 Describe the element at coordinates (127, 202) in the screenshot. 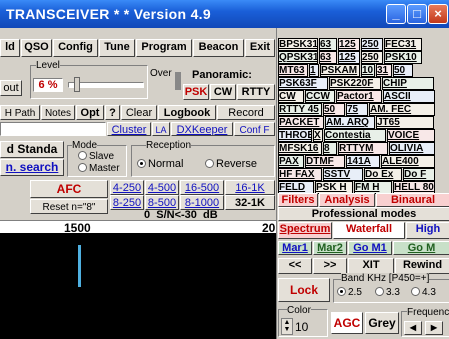

I see `filter-8-250: 8-250` at that location.